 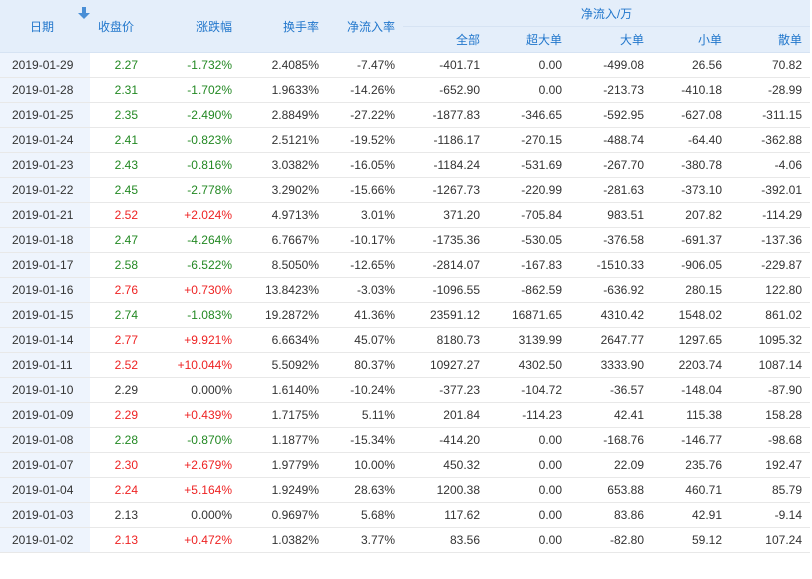 What do you see at coordinates (45, 265) in the screenshot?
I see `cell-date: 2019-01-17` at bounding box center [45, 265].